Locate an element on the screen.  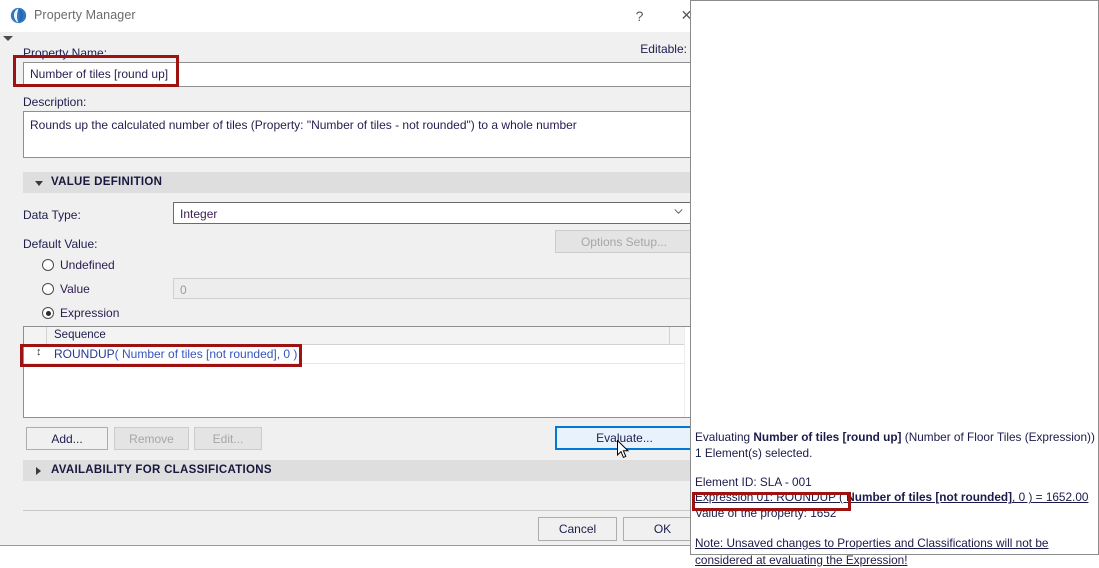
value-definition-title: VALUE DEFINITION is located at coordinates (107, 182).